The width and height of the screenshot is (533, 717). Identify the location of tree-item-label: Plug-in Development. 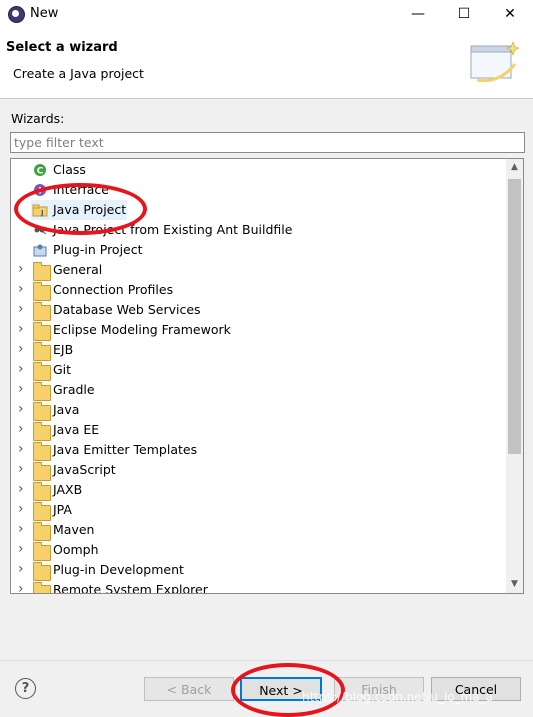
(118, 569).